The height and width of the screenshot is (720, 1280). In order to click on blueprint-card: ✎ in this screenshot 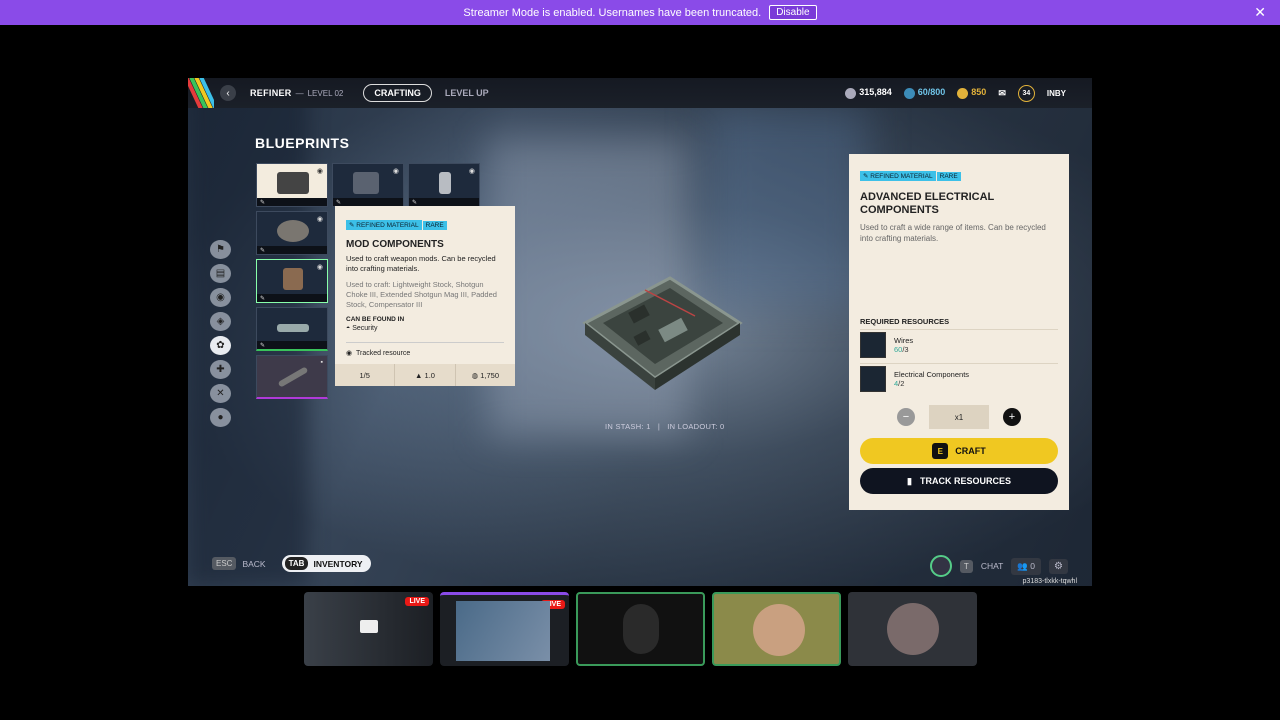, I will do `click(292, 329)`.